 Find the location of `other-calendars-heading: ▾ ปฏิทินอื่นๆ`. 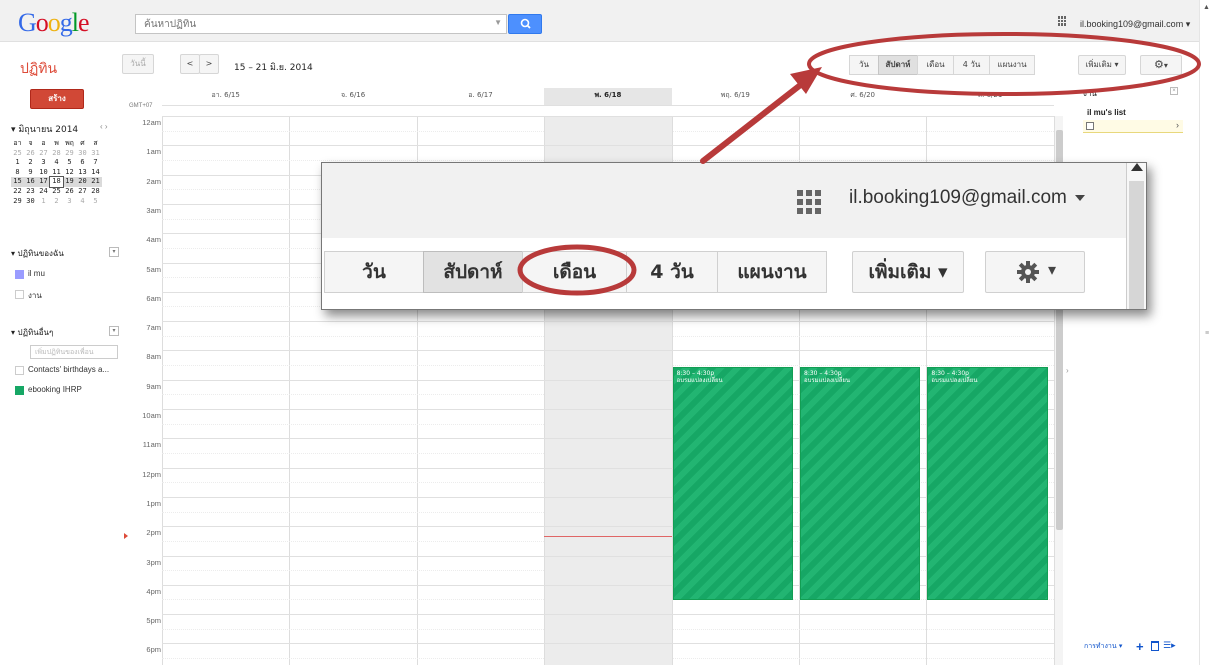

other-calendars-heading: ▾ ปฏิทินอื่นๆ is located at coordinates (32, 332).